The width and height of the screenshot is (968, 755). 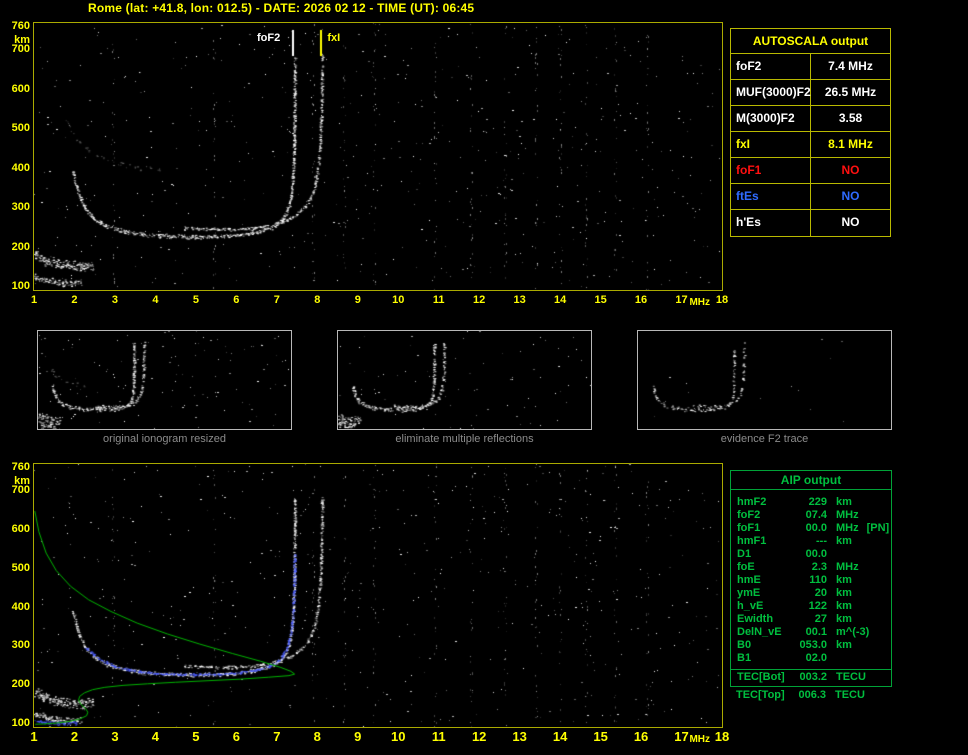 I want to click on aip-row-foF1: foF1 00.0 MHz [PN], so click(x=811, y=528).